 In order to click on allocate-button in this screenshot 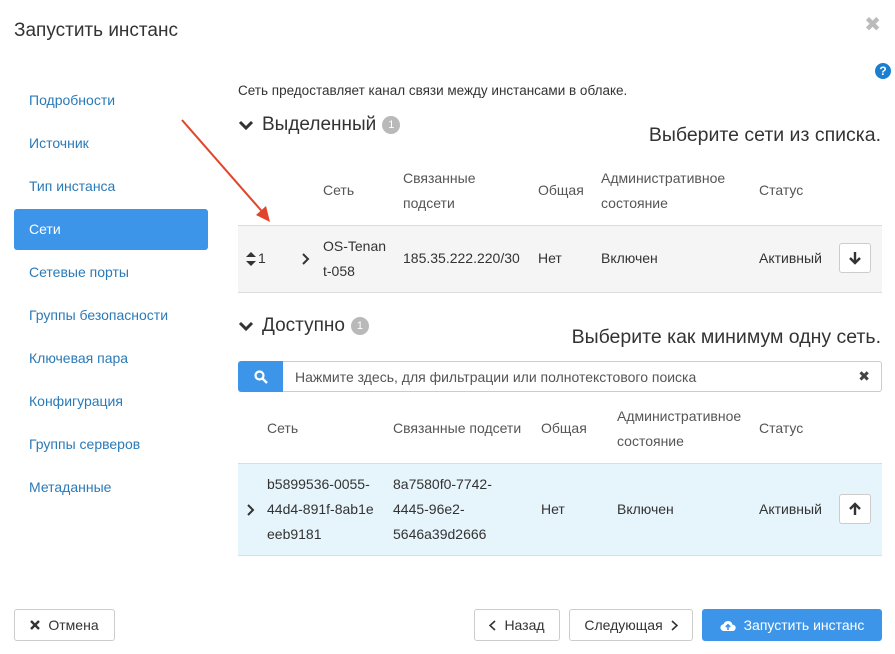, I will do `click(855, 509)`.